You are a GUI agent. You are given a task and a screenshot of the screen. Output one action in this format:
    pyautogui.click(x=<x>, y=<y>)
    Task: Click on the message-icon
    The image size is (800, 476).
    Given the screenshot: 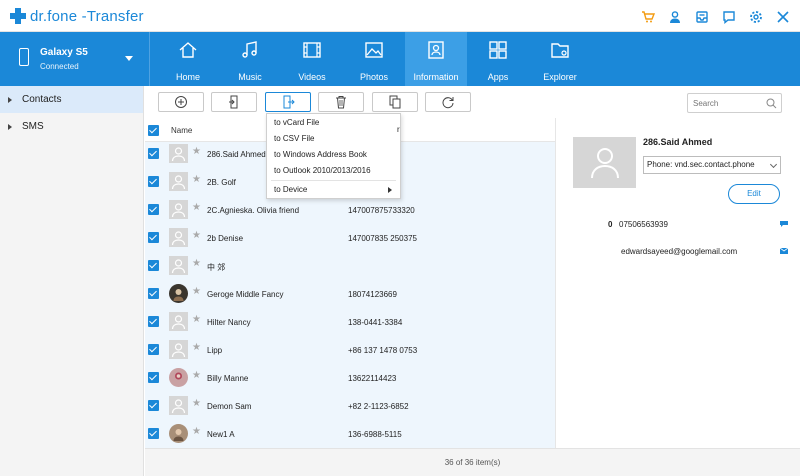 What is the action you would take?
    pyautogui.click(x=784, y=224)
    